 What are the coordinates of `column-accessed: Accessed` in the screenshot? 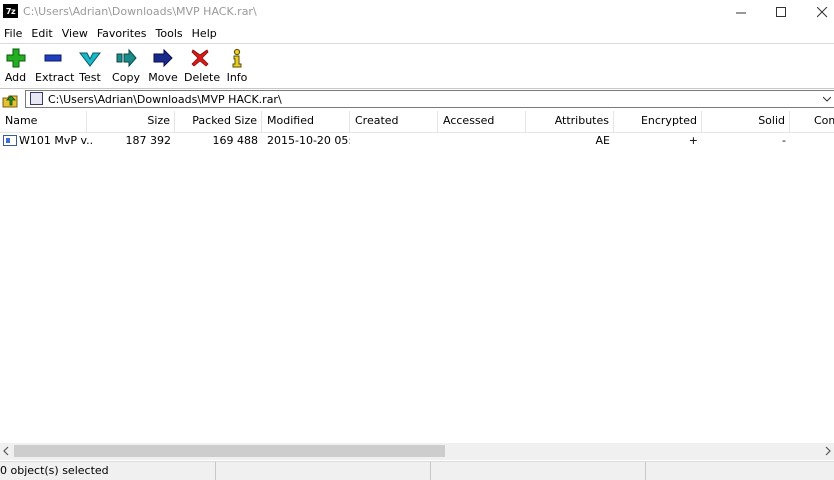 It's located at (482, 121).